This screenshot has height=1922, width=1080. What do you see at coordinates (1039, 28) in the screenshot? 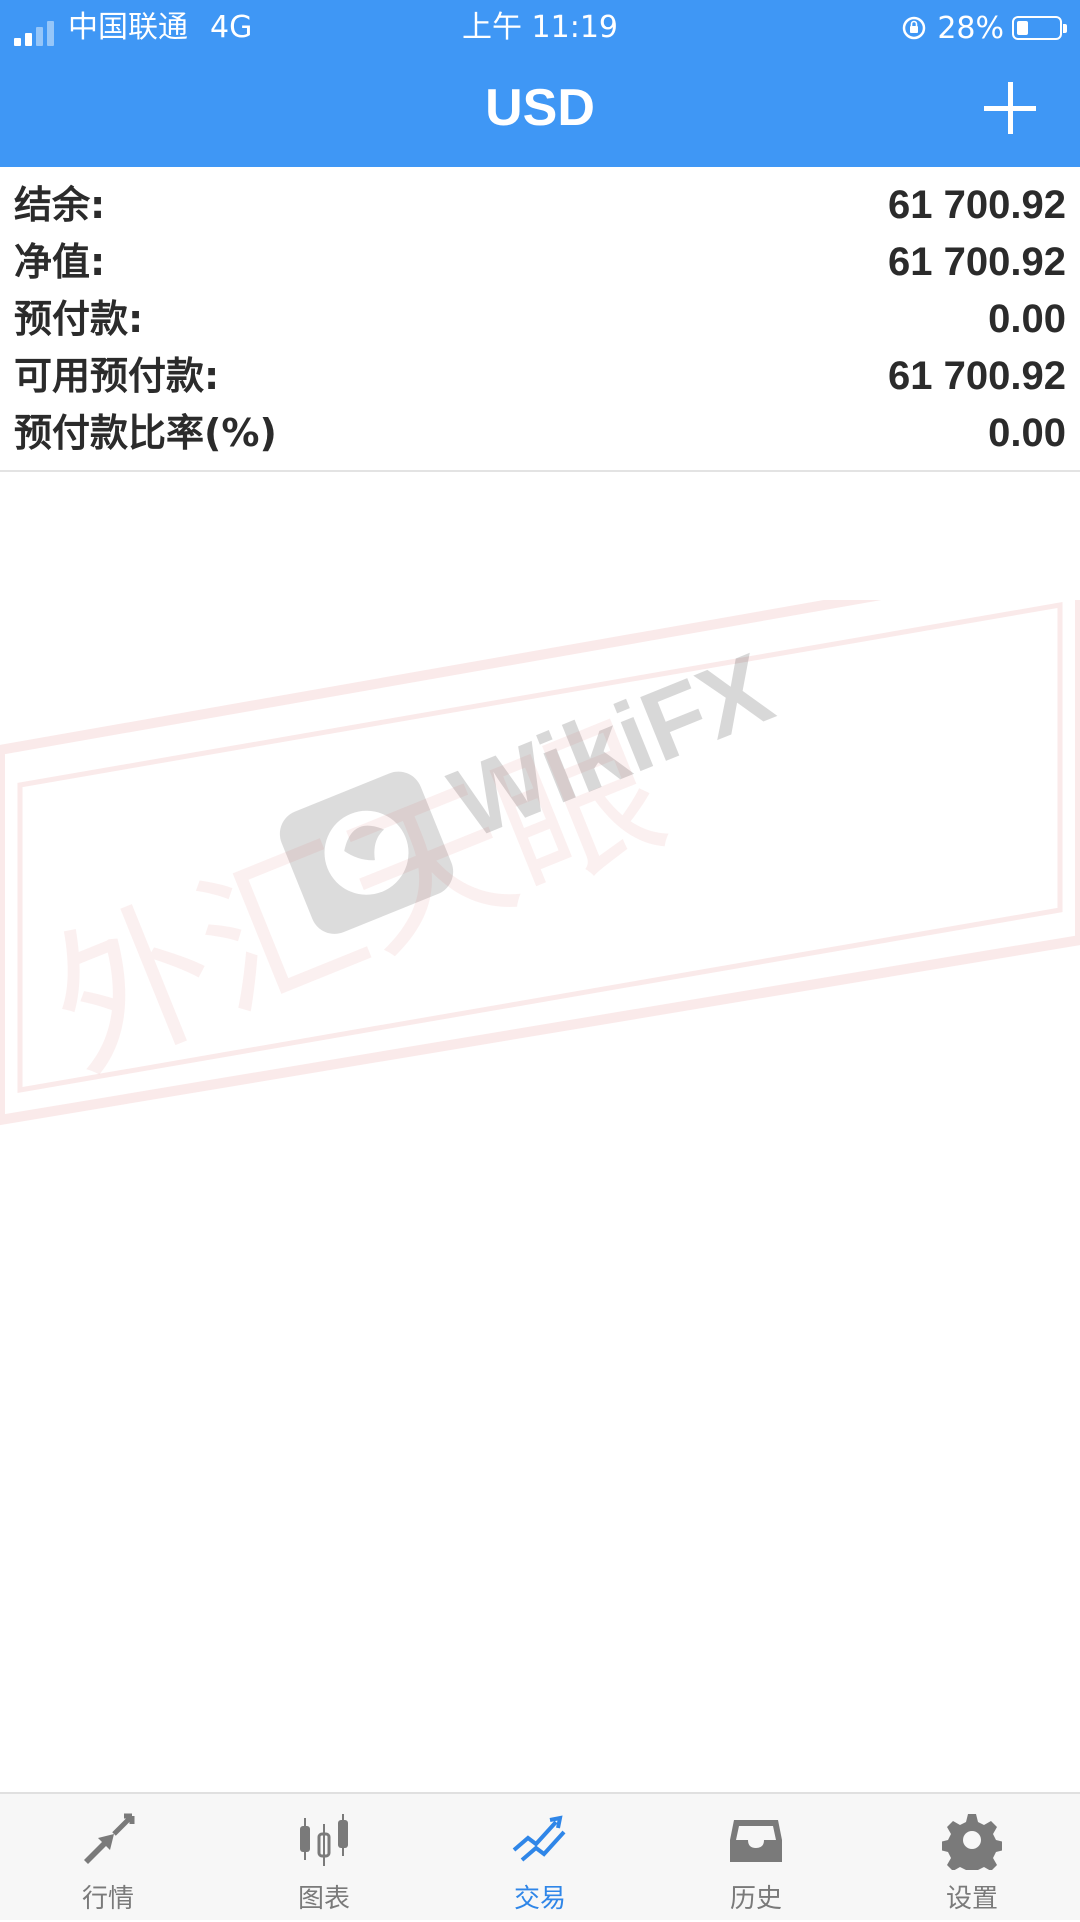
I see `battery-icon` at bounding box center [1039, 28].